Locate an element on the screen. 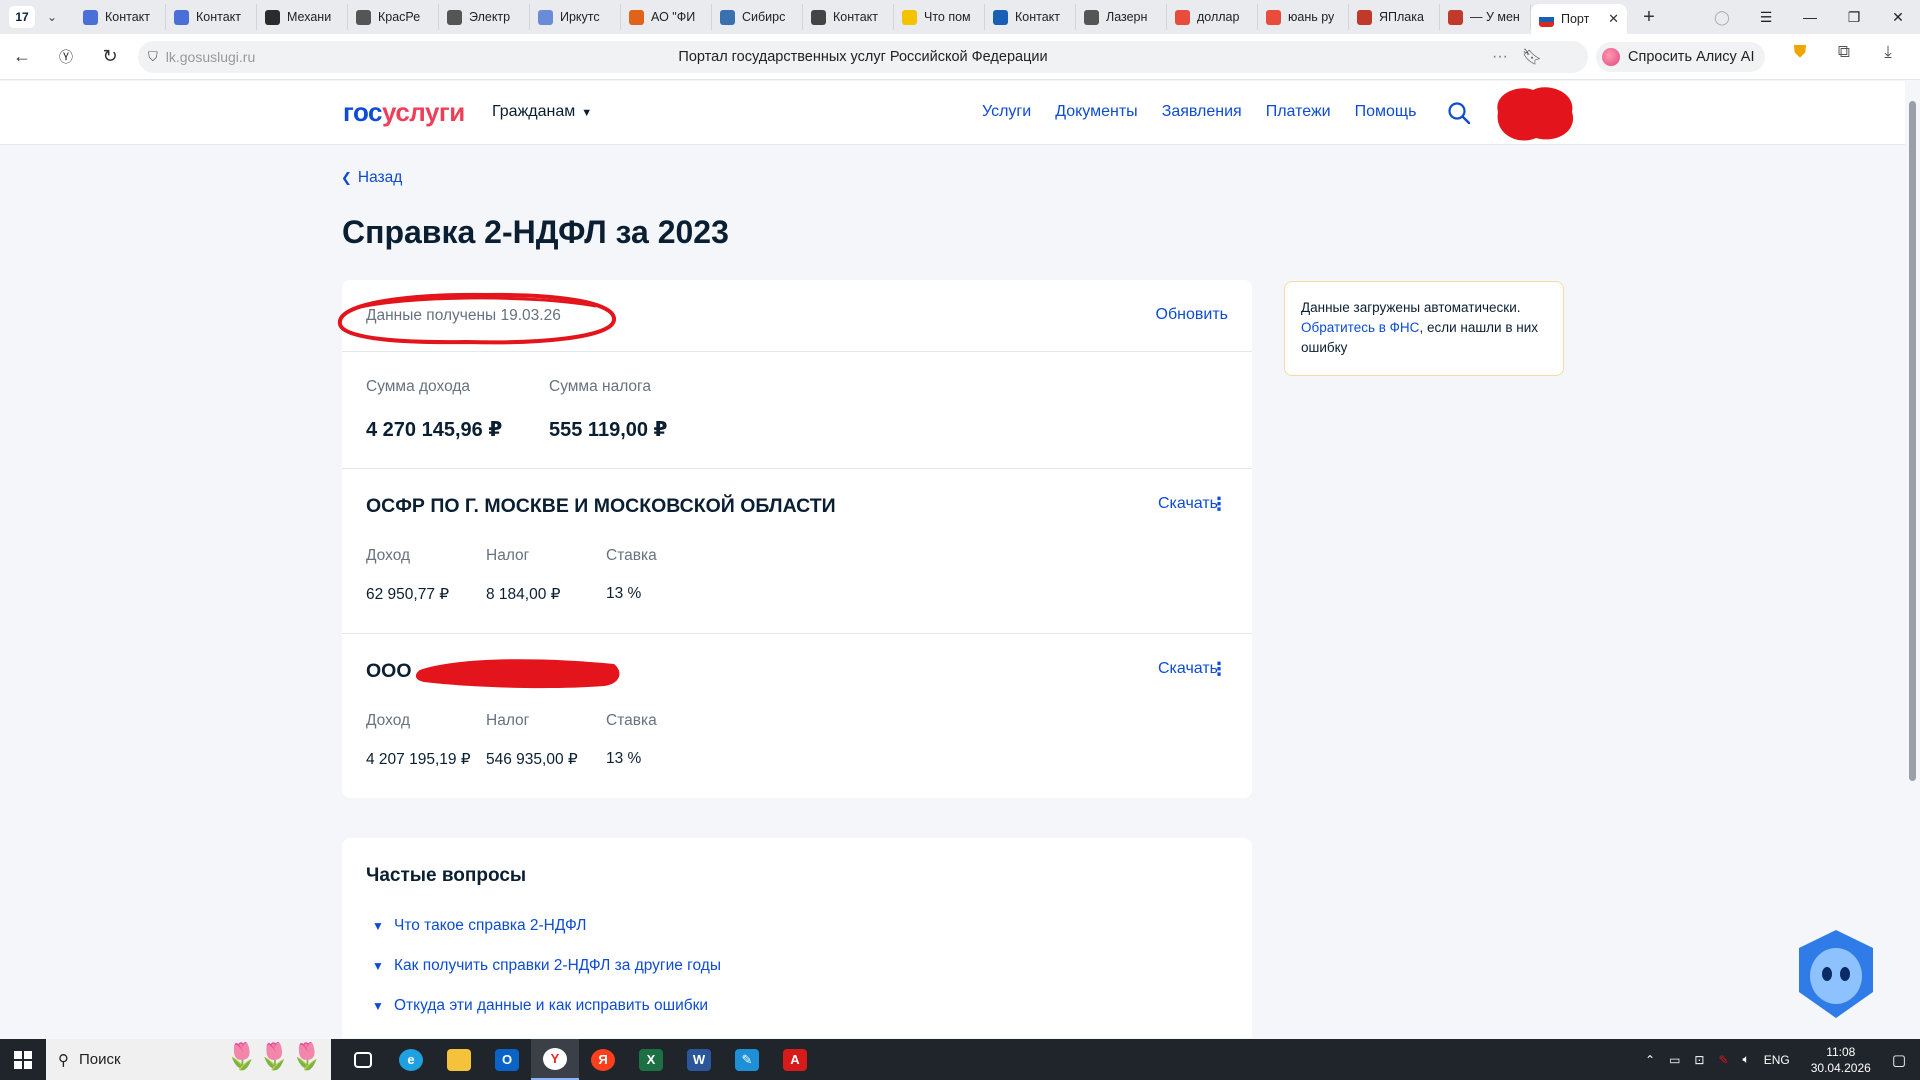 This screenshot has width=1920, height=1080. tab: Иркутс is located at coordinates (575, 17).